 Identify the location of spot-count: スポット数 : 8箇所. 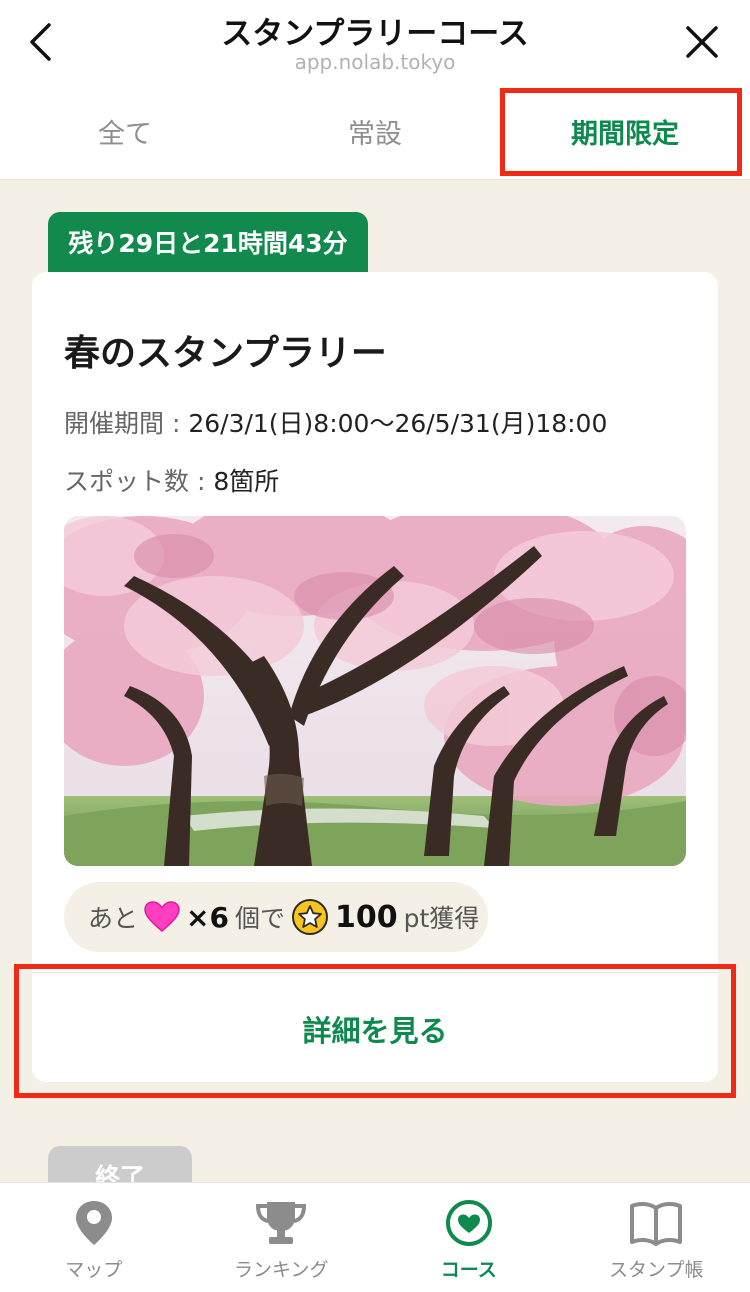
(171, 480).